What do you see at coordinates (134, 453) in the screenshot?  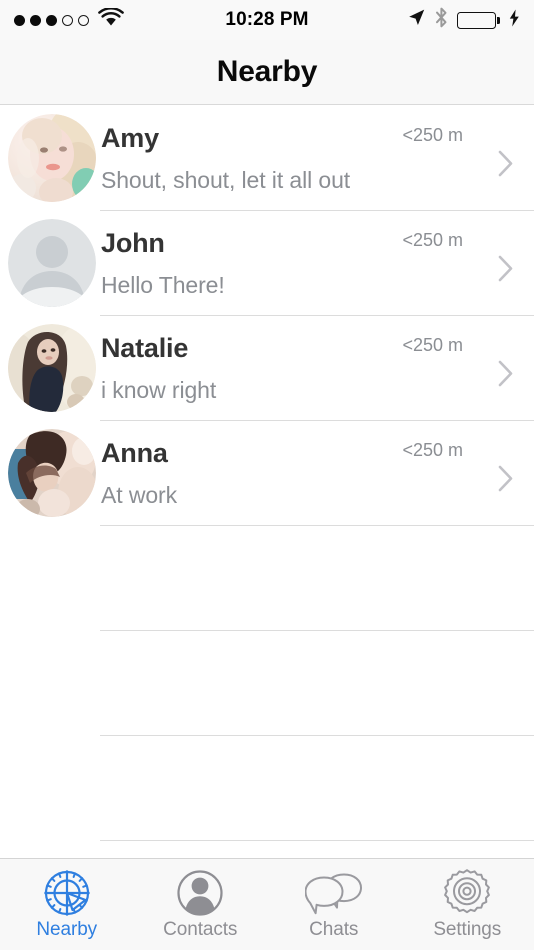 I see `row-name: Anna` at bounding box center [134, 453].